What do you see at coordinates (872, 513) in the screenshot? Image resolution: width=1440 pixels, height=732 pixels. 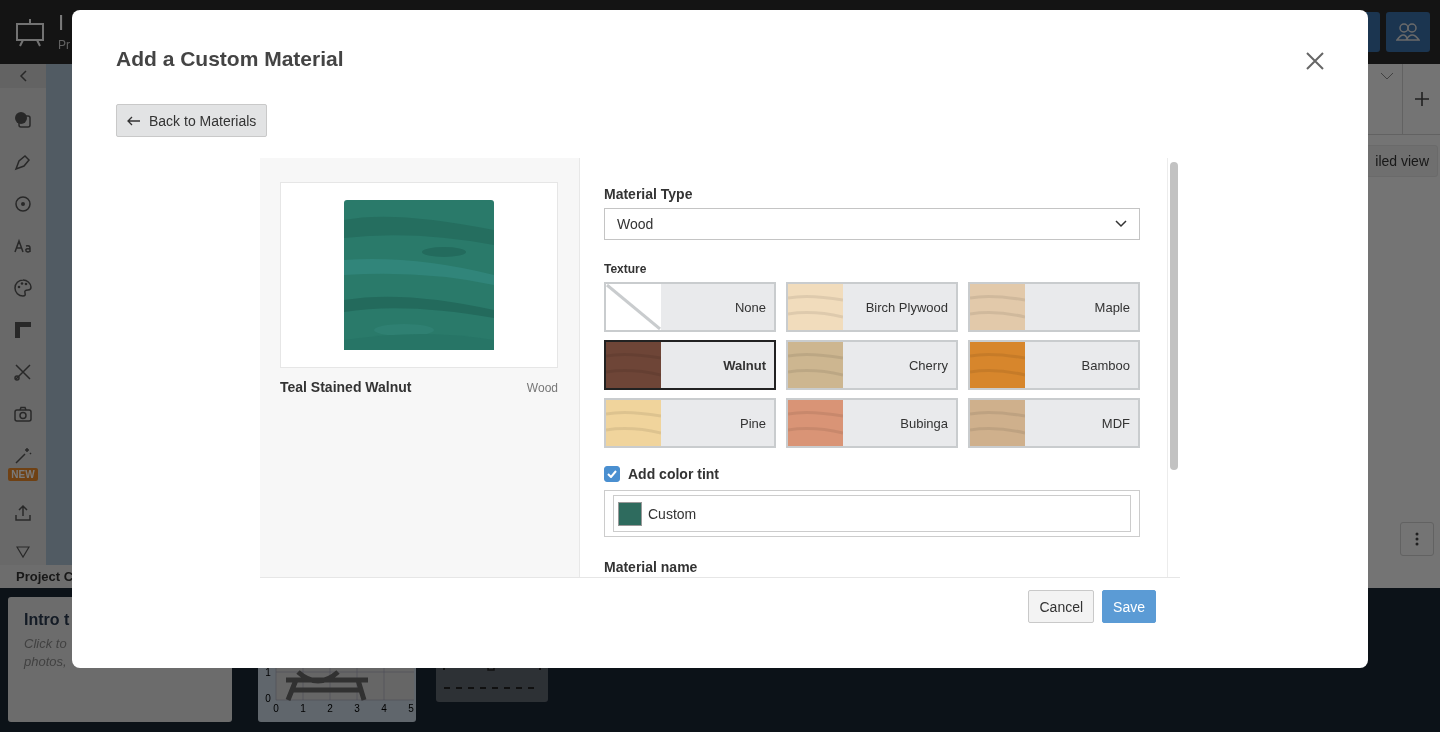 I see `color-picker: Custom` at bounding box center [872, 513].